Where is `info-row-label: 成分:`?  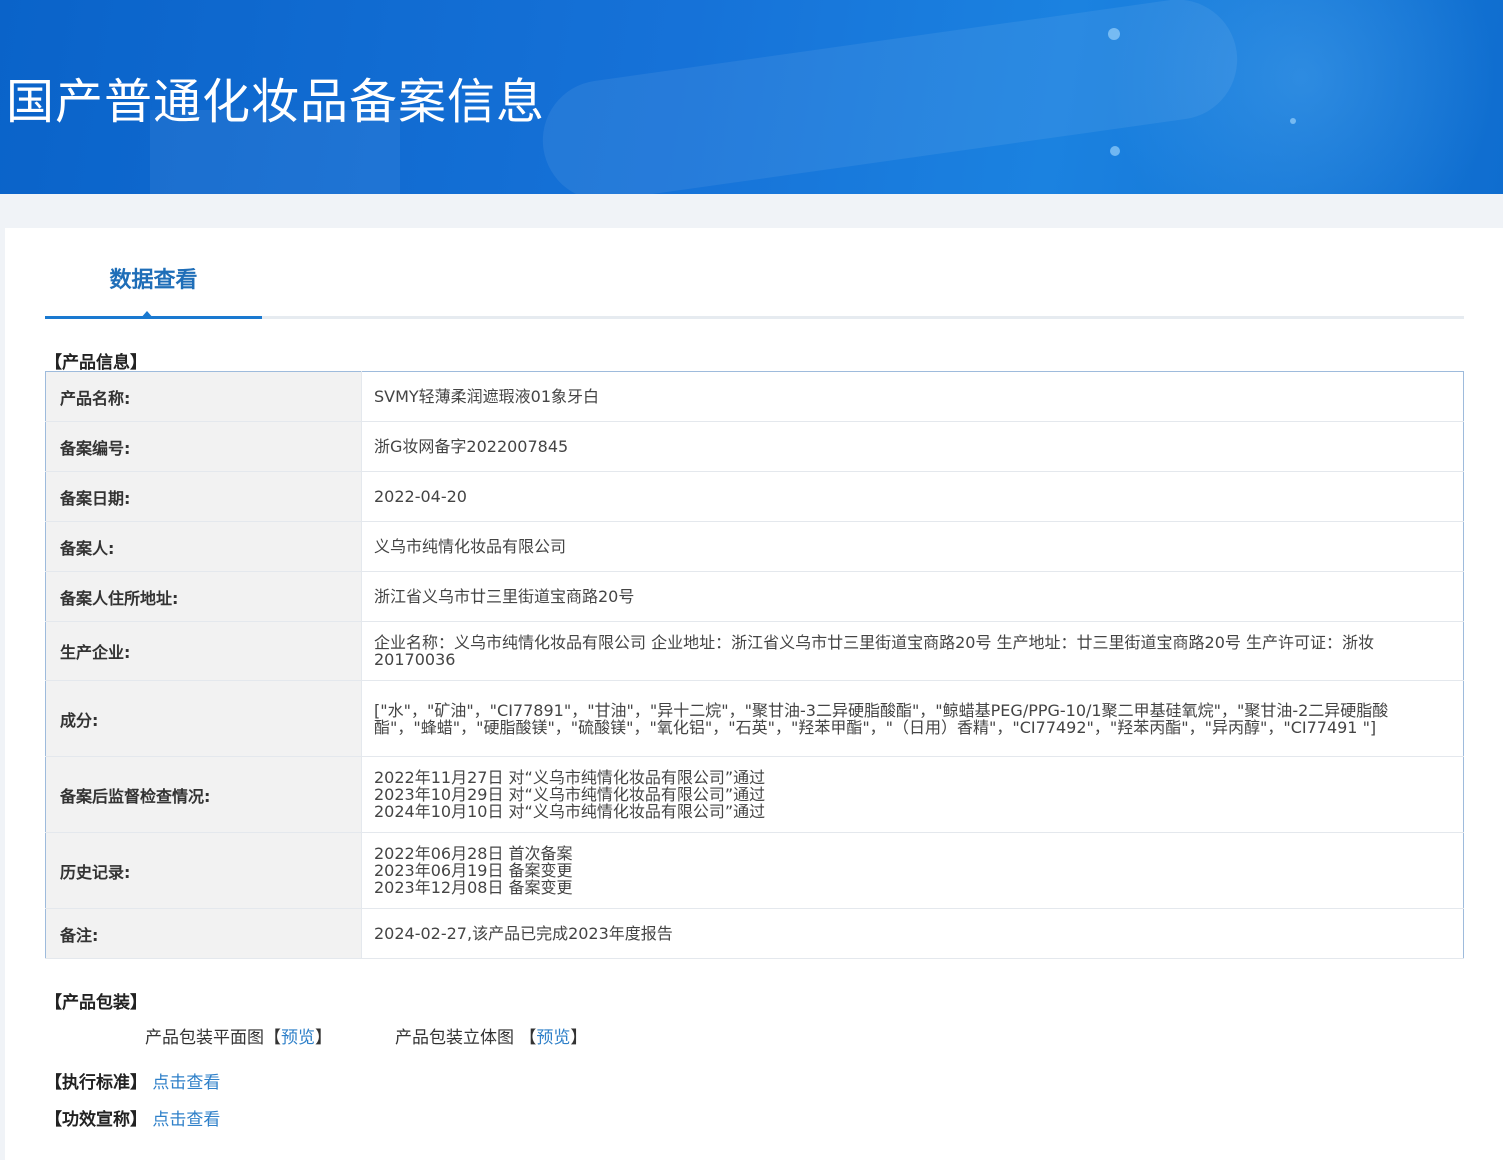
info-row-label: 成分: is located at coordinates (203, 718).